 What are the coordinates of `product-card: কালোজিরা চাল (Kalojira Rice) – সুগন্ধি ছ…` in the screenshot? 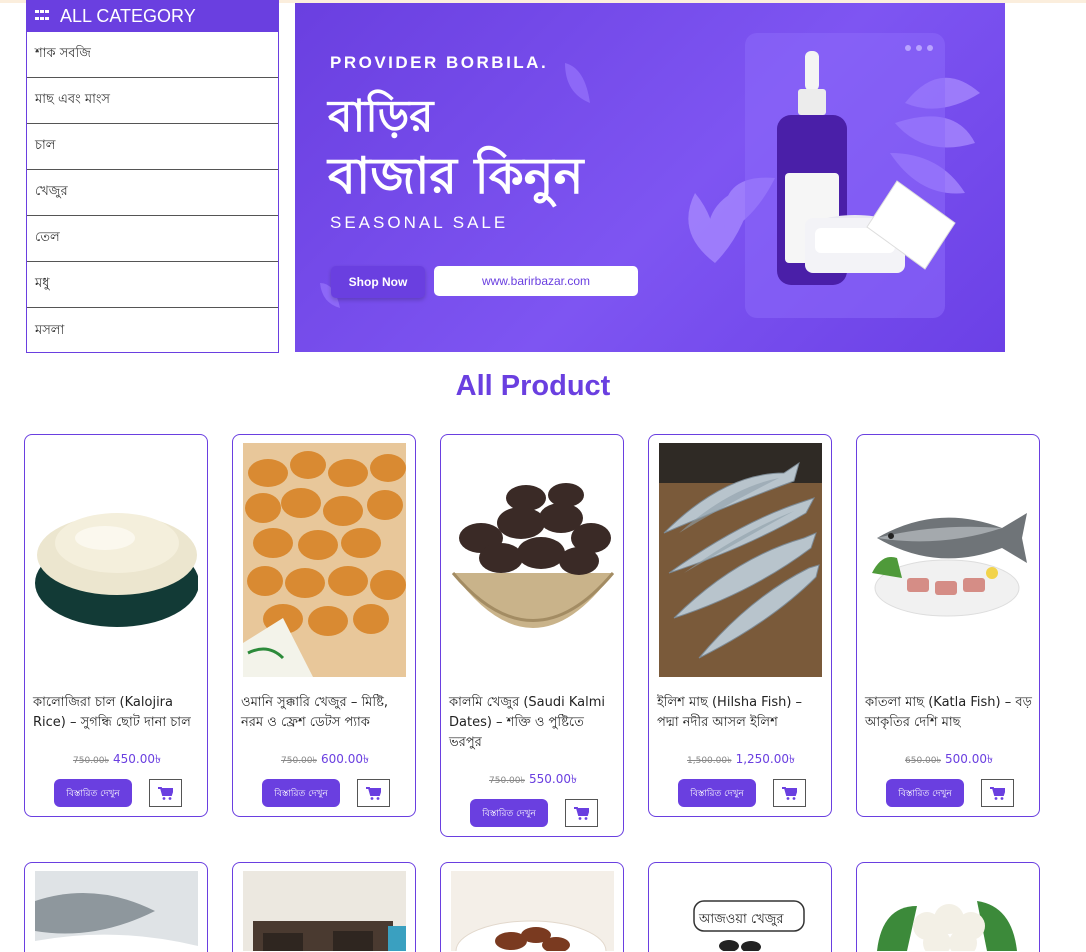 It's located at (116, 625).